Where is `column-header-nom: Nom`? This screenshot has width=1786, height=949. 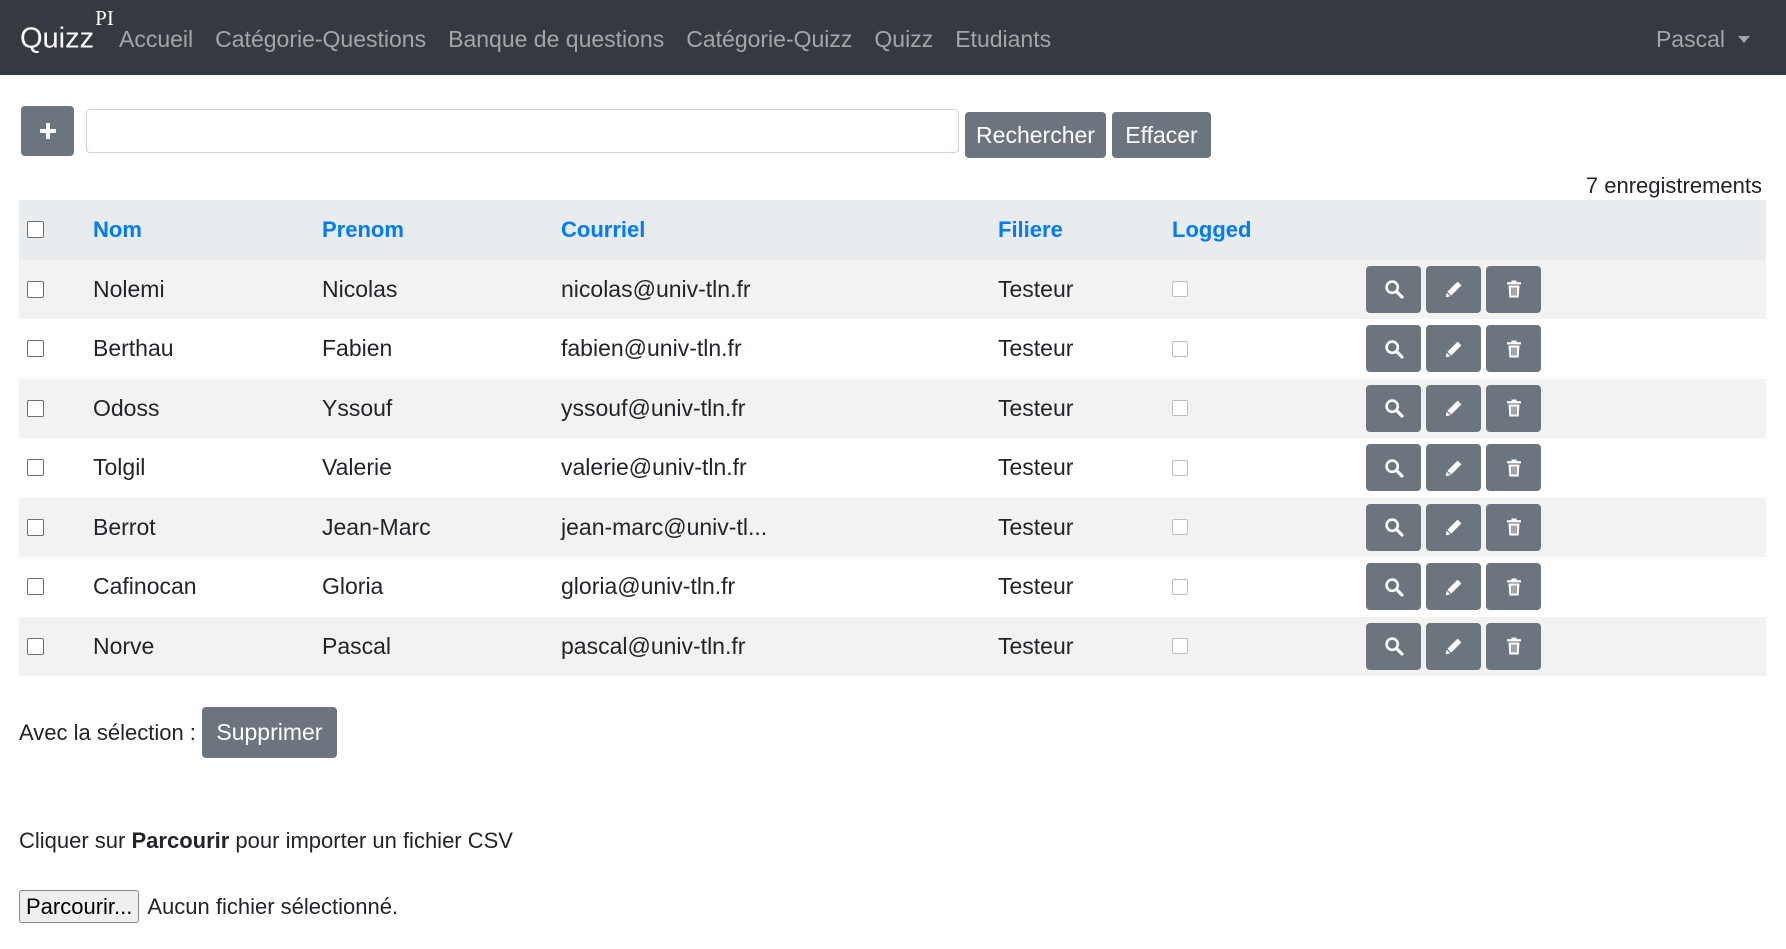 column-header-nom: Nom is located at coordinates (117, 230).